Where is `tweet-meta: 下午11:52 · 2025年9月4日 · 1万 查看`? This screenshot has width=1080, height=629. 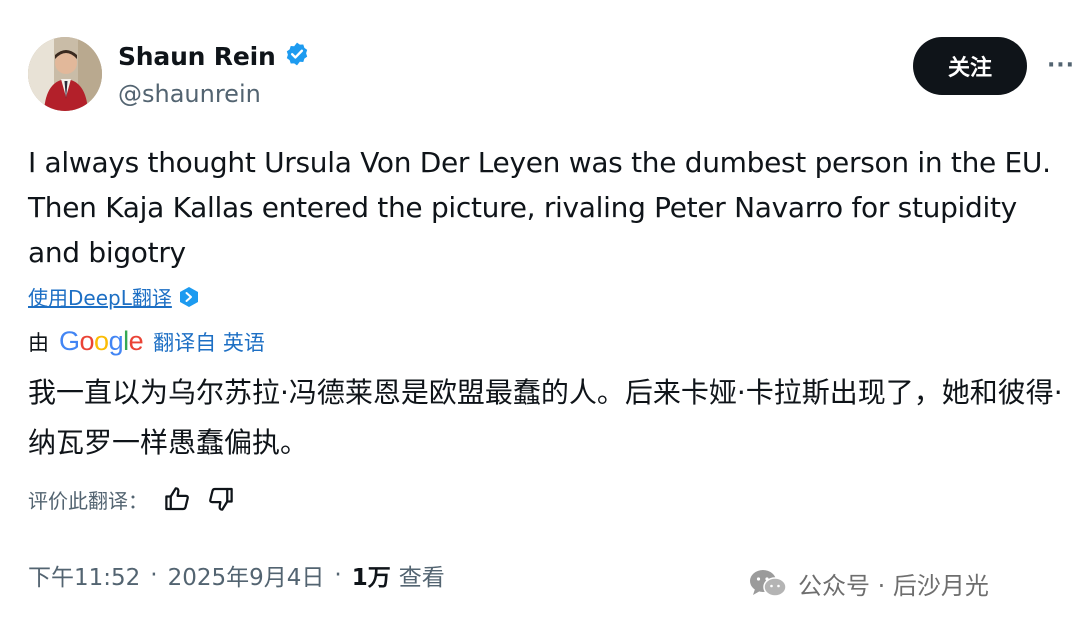
tweet-meta: 下午11:52 · 2025年9月4日 · 1万 查看 is located at coordinates (236, 575).